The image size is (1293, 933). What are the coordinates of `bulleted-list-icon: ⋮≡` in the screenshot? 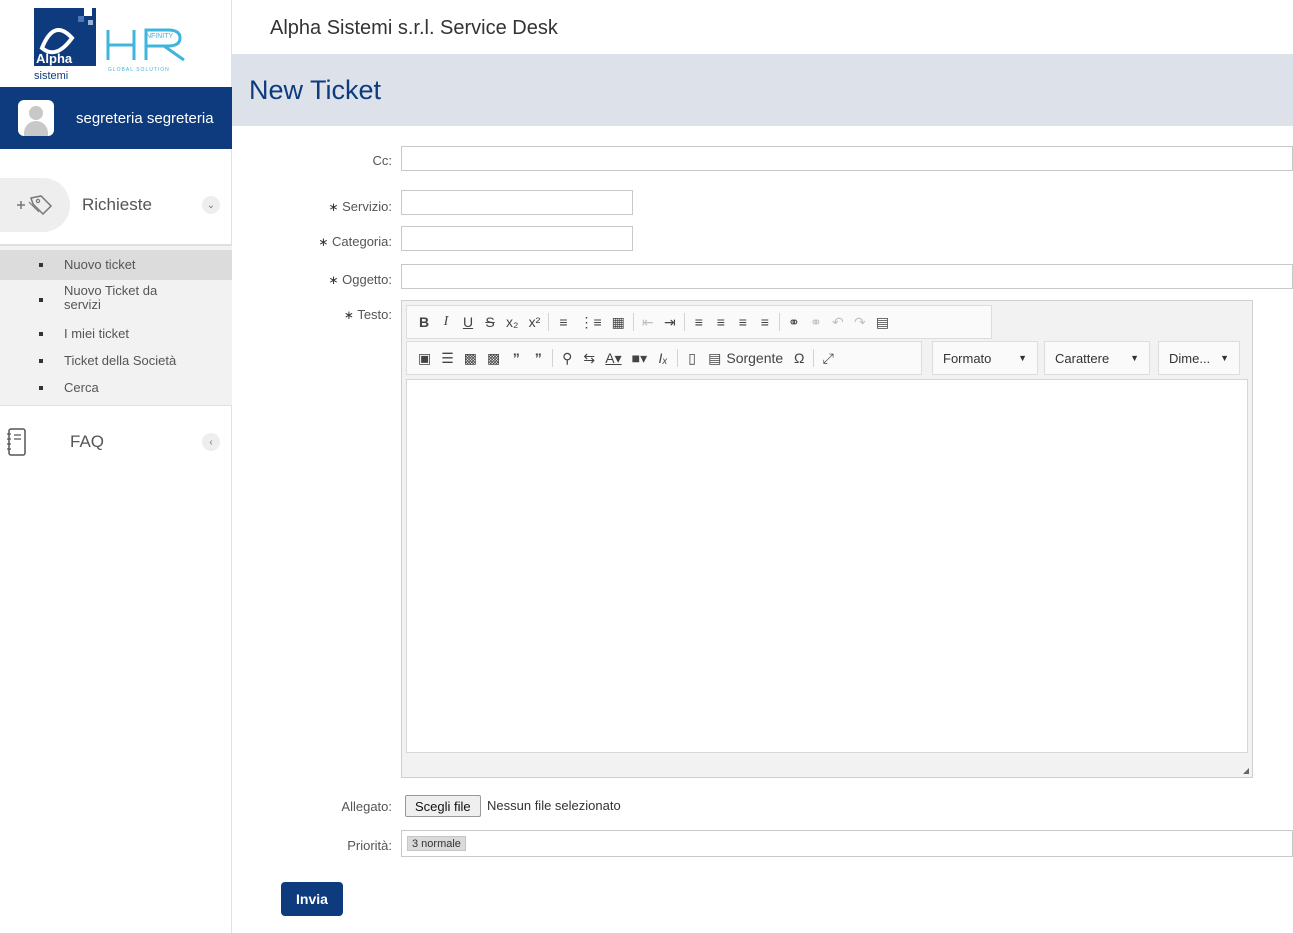 It's located at (590, 322).